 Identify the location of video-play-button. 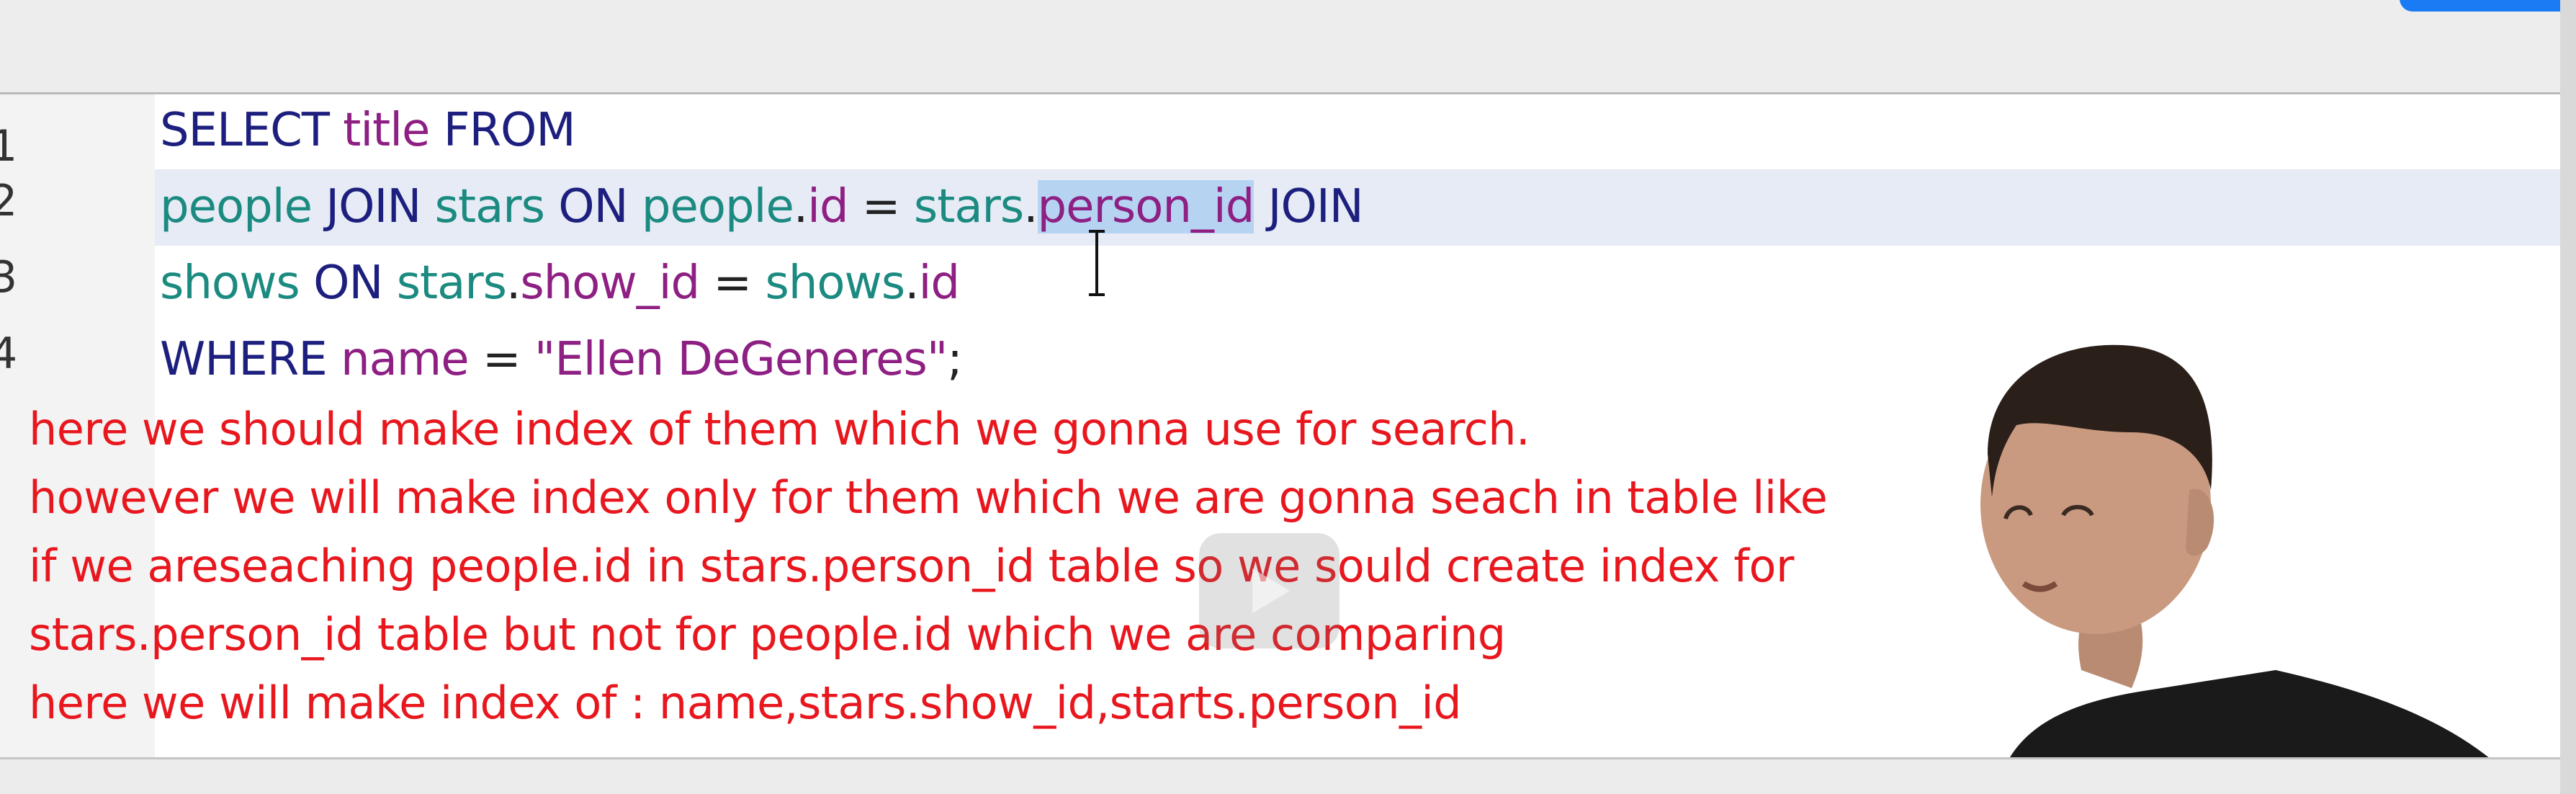
(1269, 590).